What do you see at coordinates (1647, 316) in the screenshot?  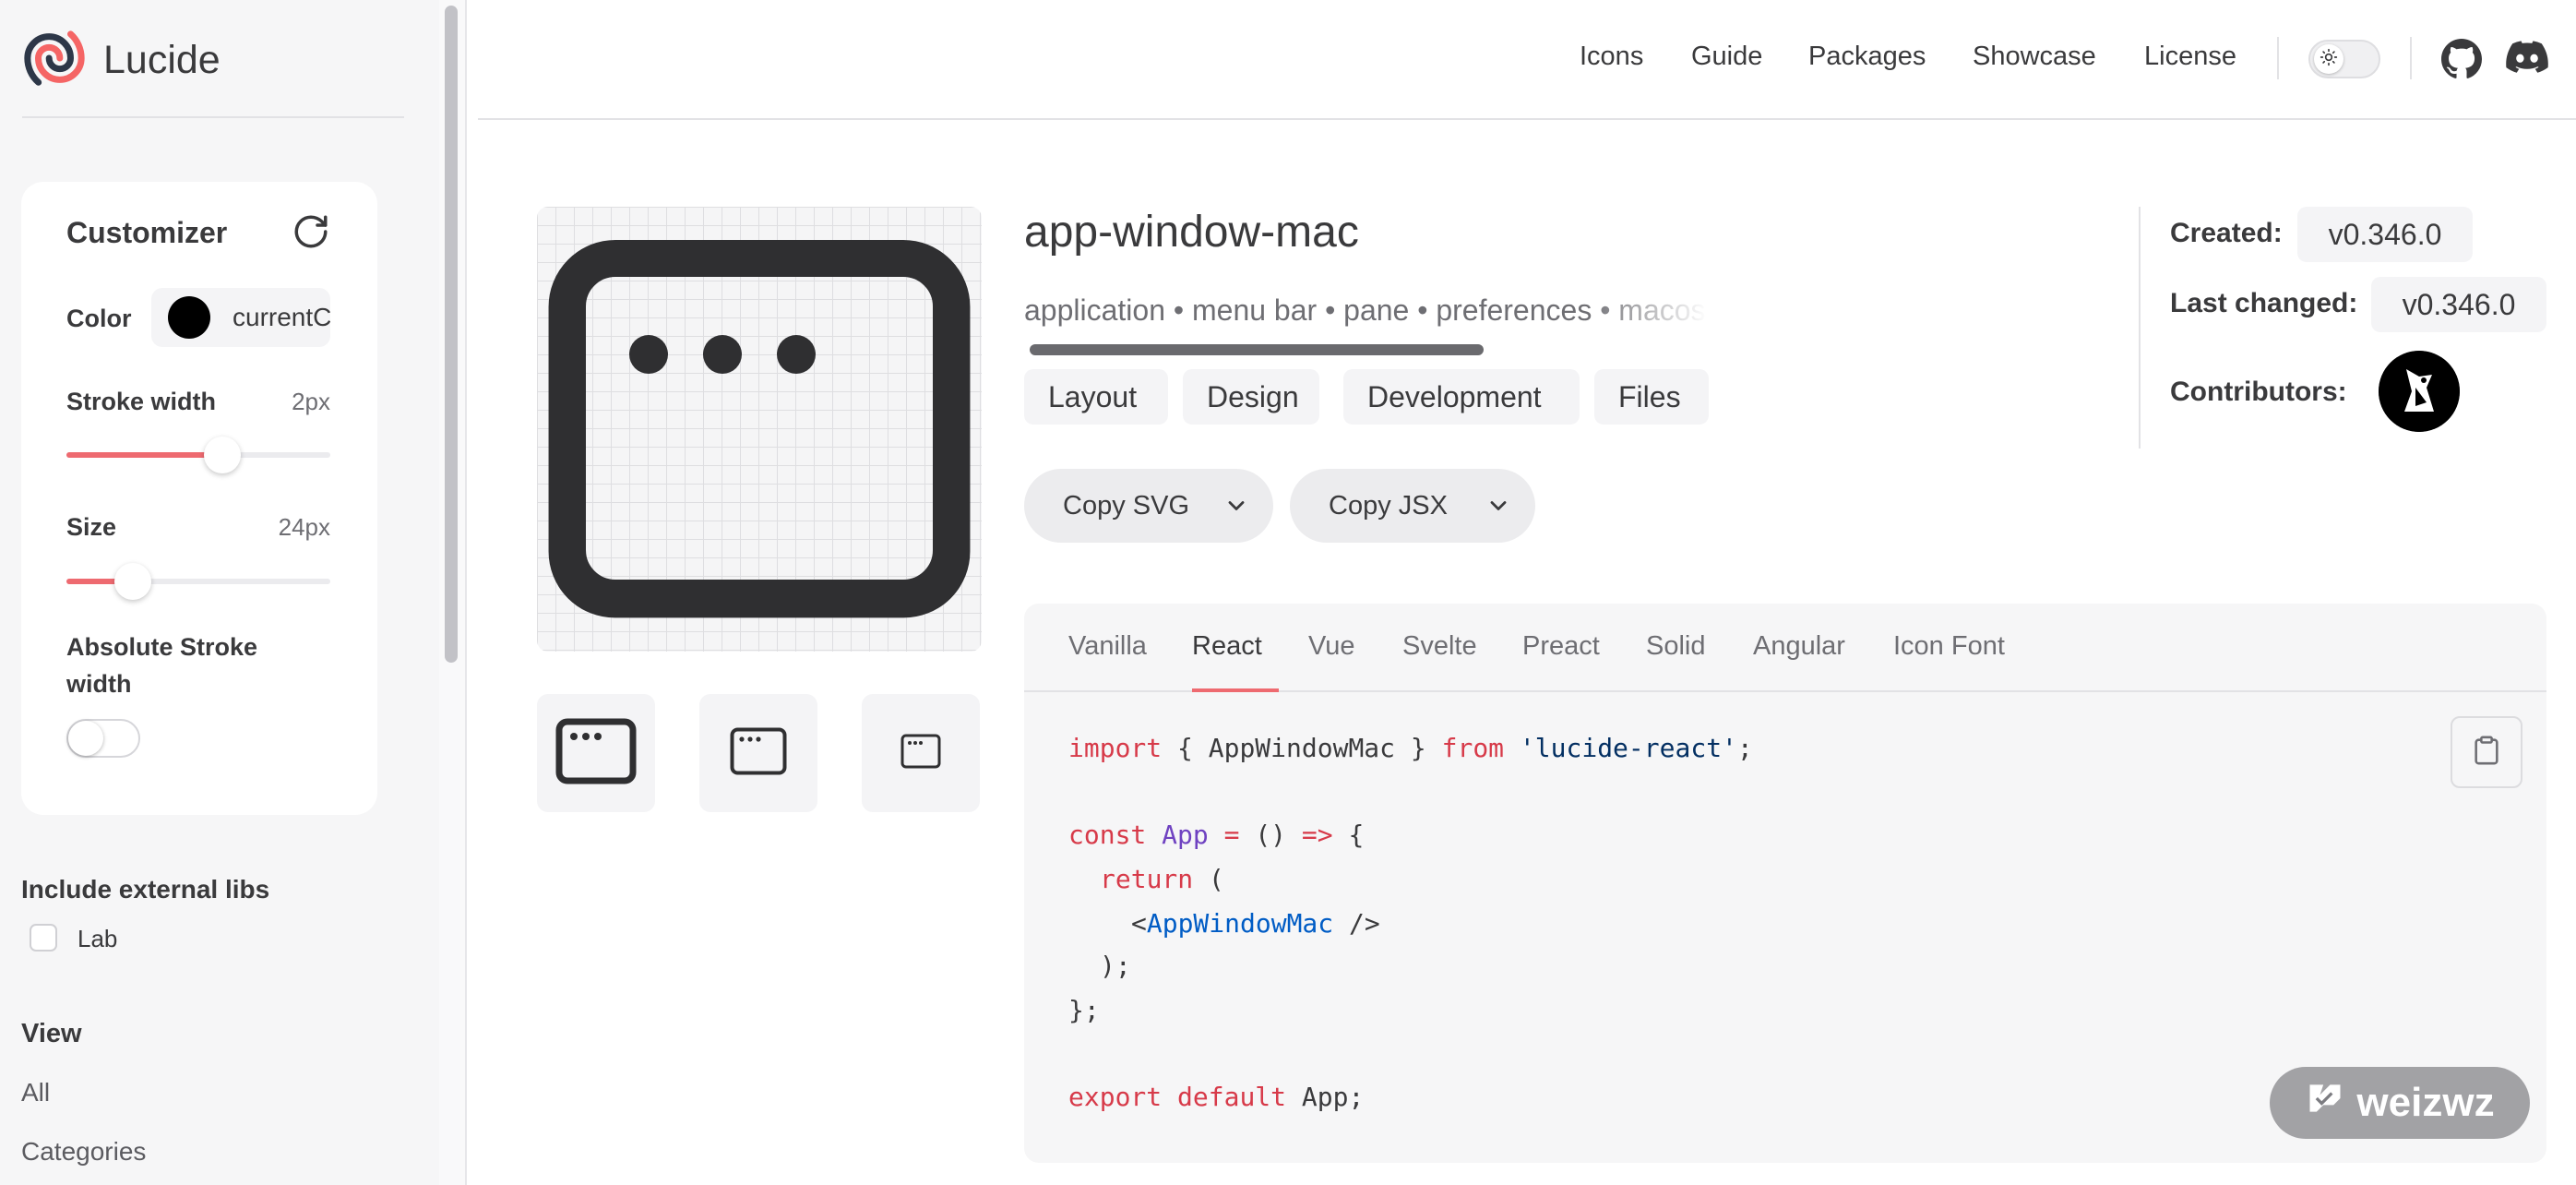 I see `icon-tags-fade` at bounding box center [1647, 316].